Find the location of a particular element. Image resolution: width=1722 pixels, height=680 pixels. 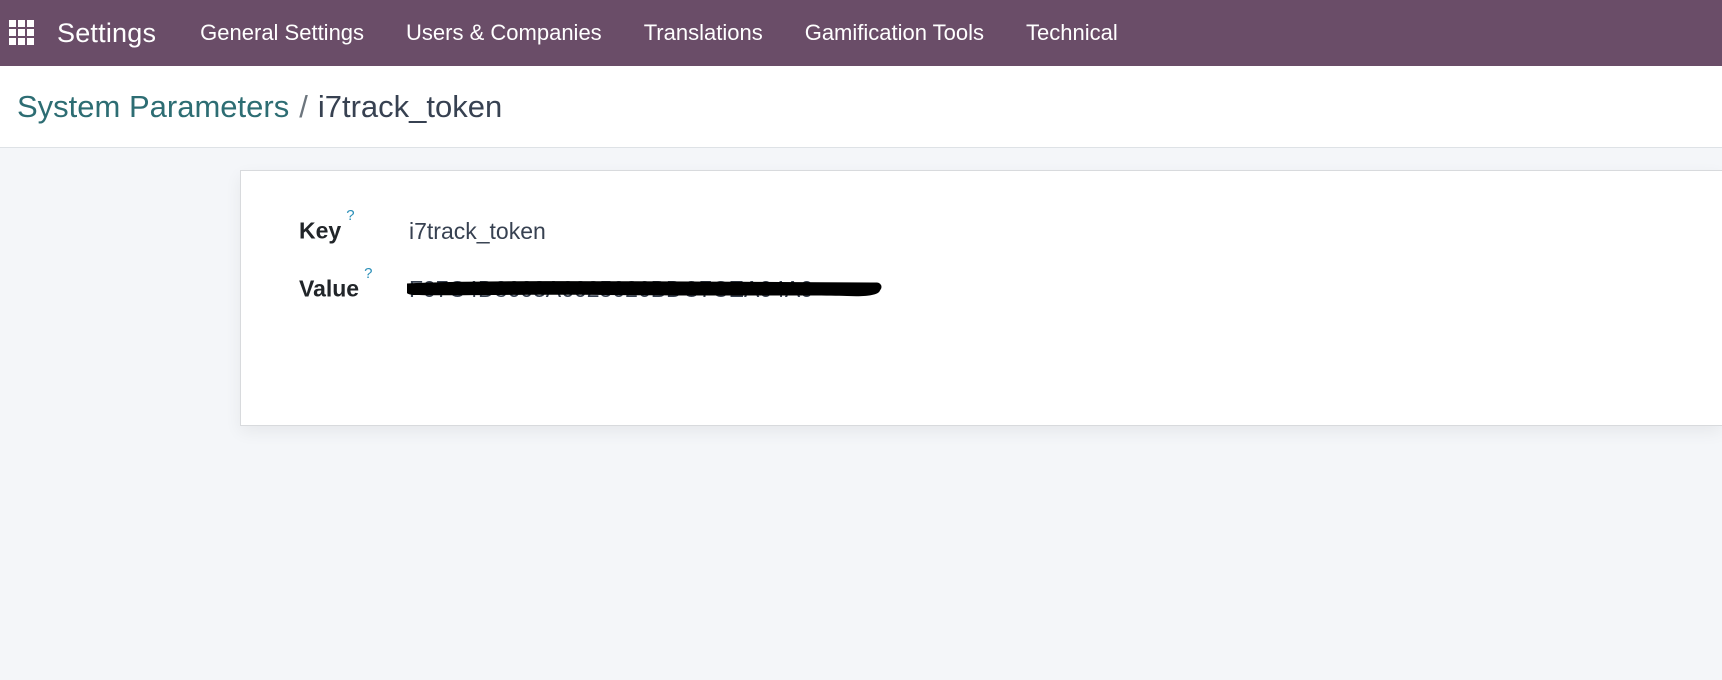

menu-users-companies: Users & Companies is located at coordinates (504, 33).